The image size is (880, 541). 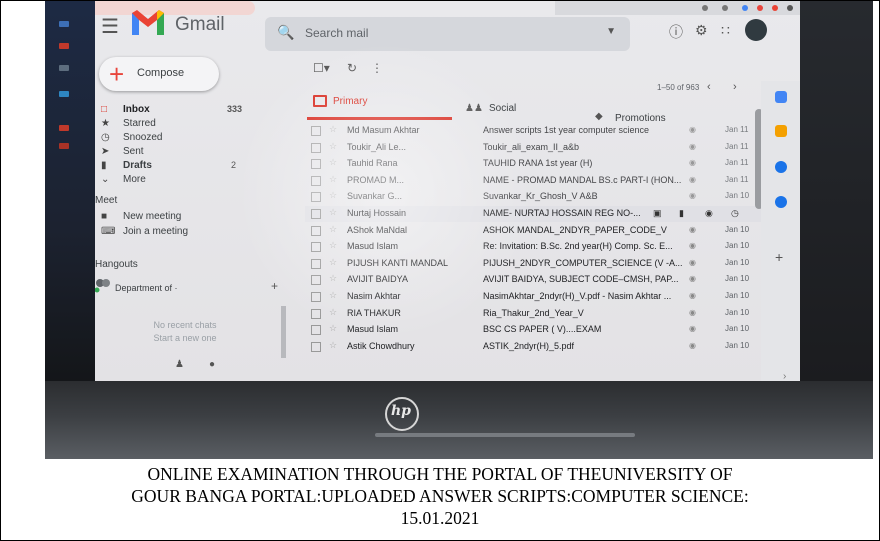 I want to click on gmail-logo-icon, so click(x=148, y=23).